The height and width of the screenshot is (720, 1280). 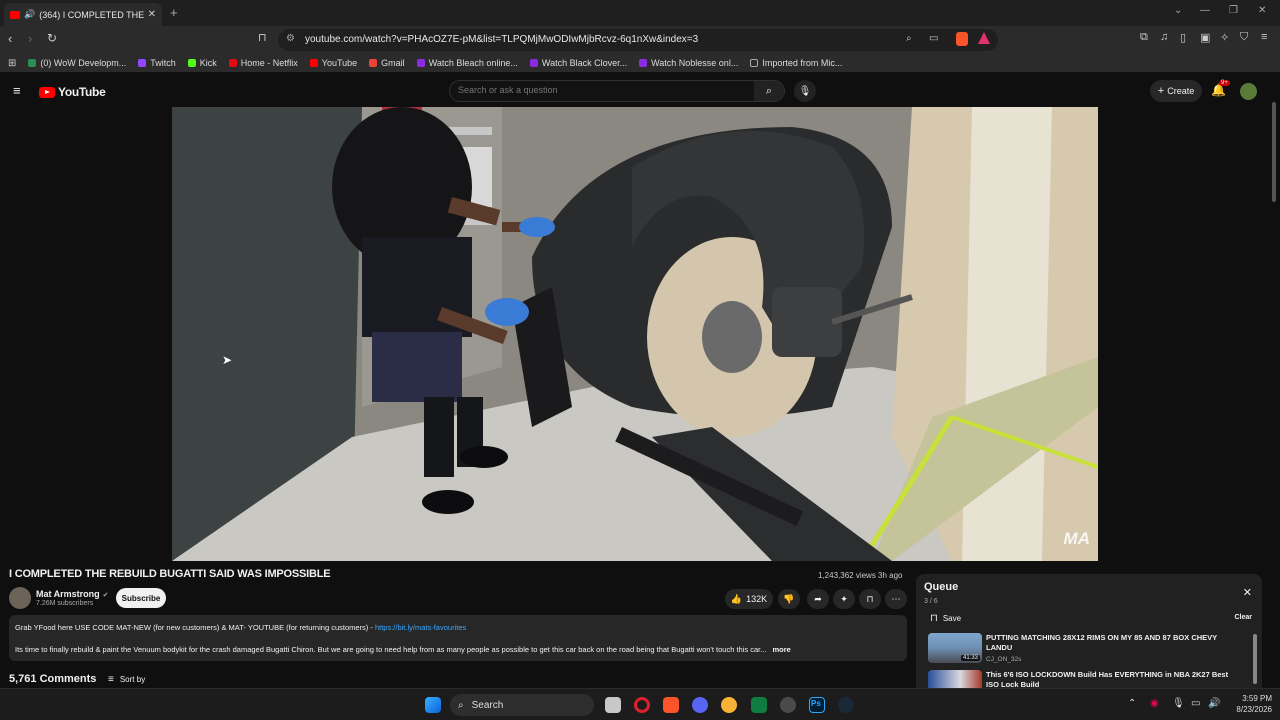 I want to click on view-count: 1,243,362 views 3h ago, so click(x=860, y=575).